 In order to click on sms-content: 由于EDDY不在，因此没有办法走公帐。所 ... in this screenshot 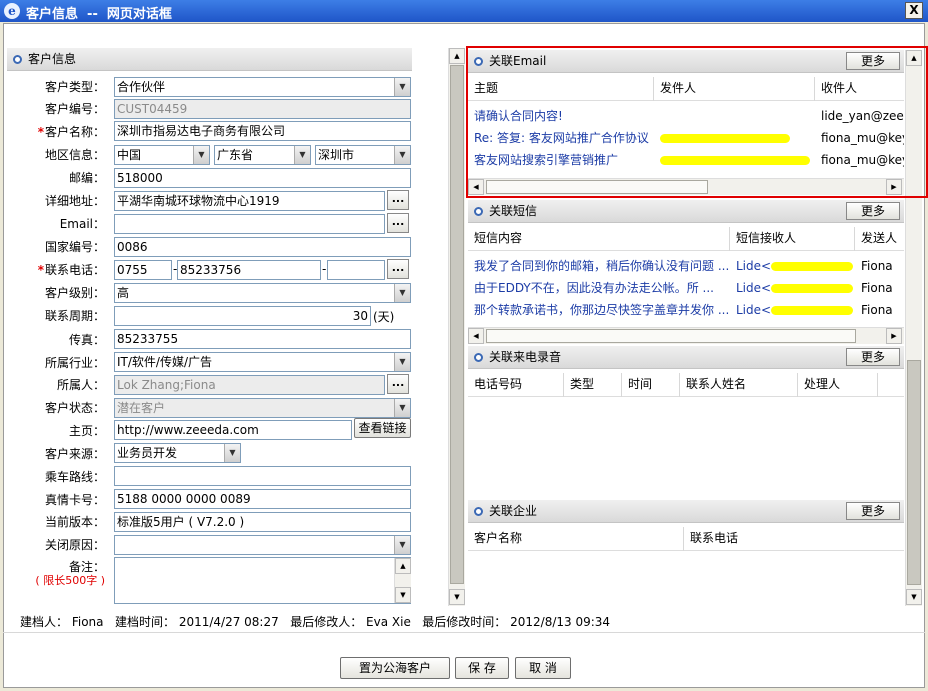, I will do `click(599, 288)`.